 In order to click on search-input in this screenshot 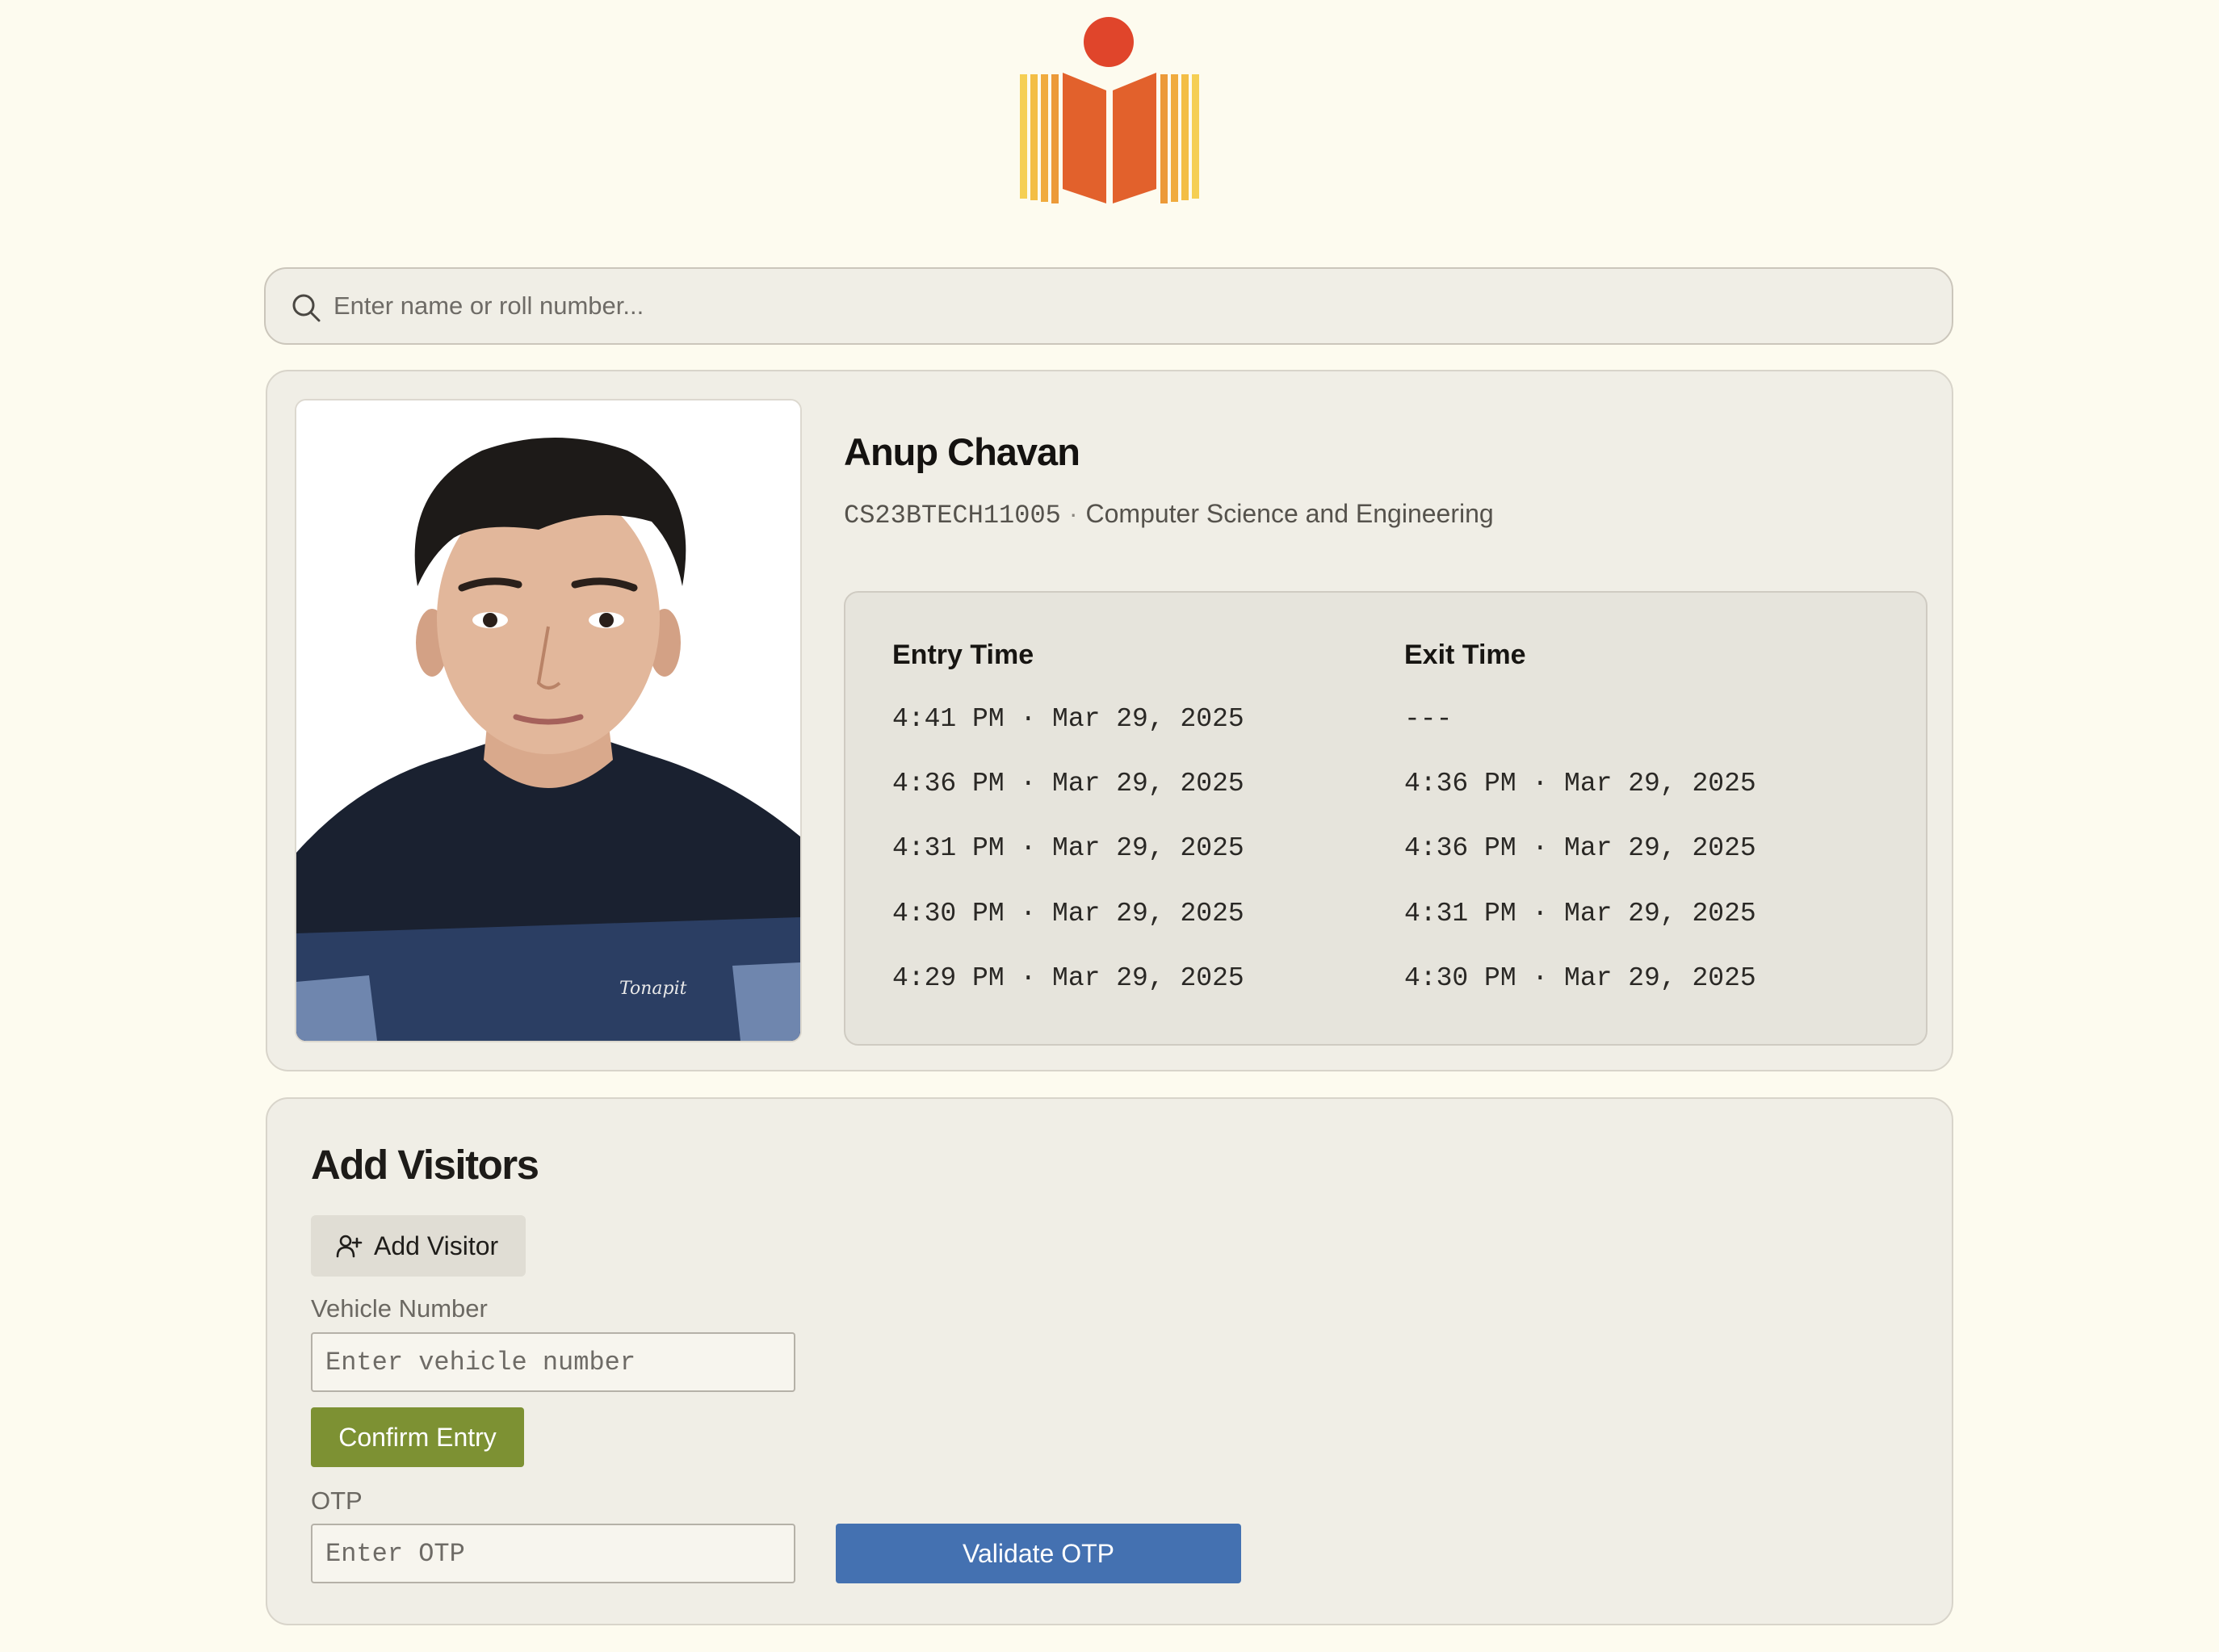, I will do `click(1130, 306)`.